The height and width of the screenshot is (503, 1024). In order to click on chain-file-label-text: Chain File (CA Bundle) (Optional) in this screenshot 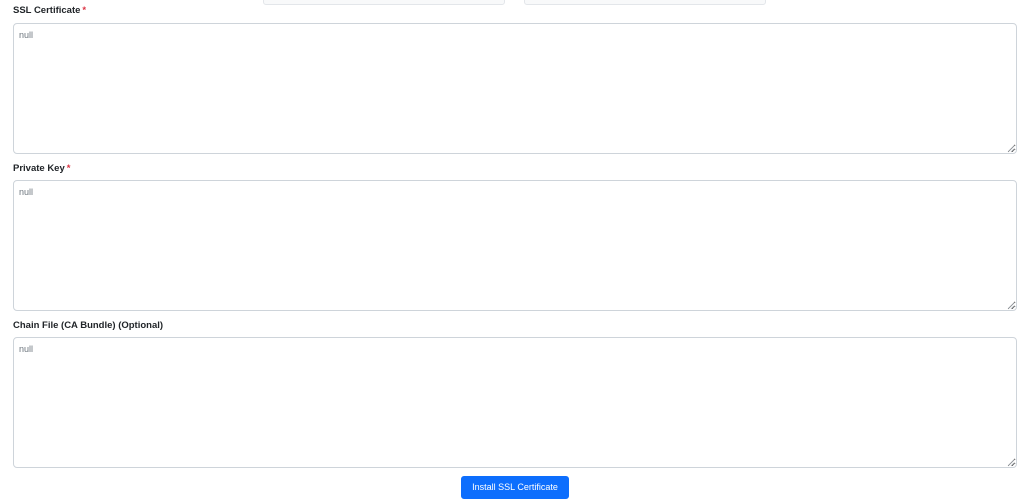, I will do `click(88, 325)`.